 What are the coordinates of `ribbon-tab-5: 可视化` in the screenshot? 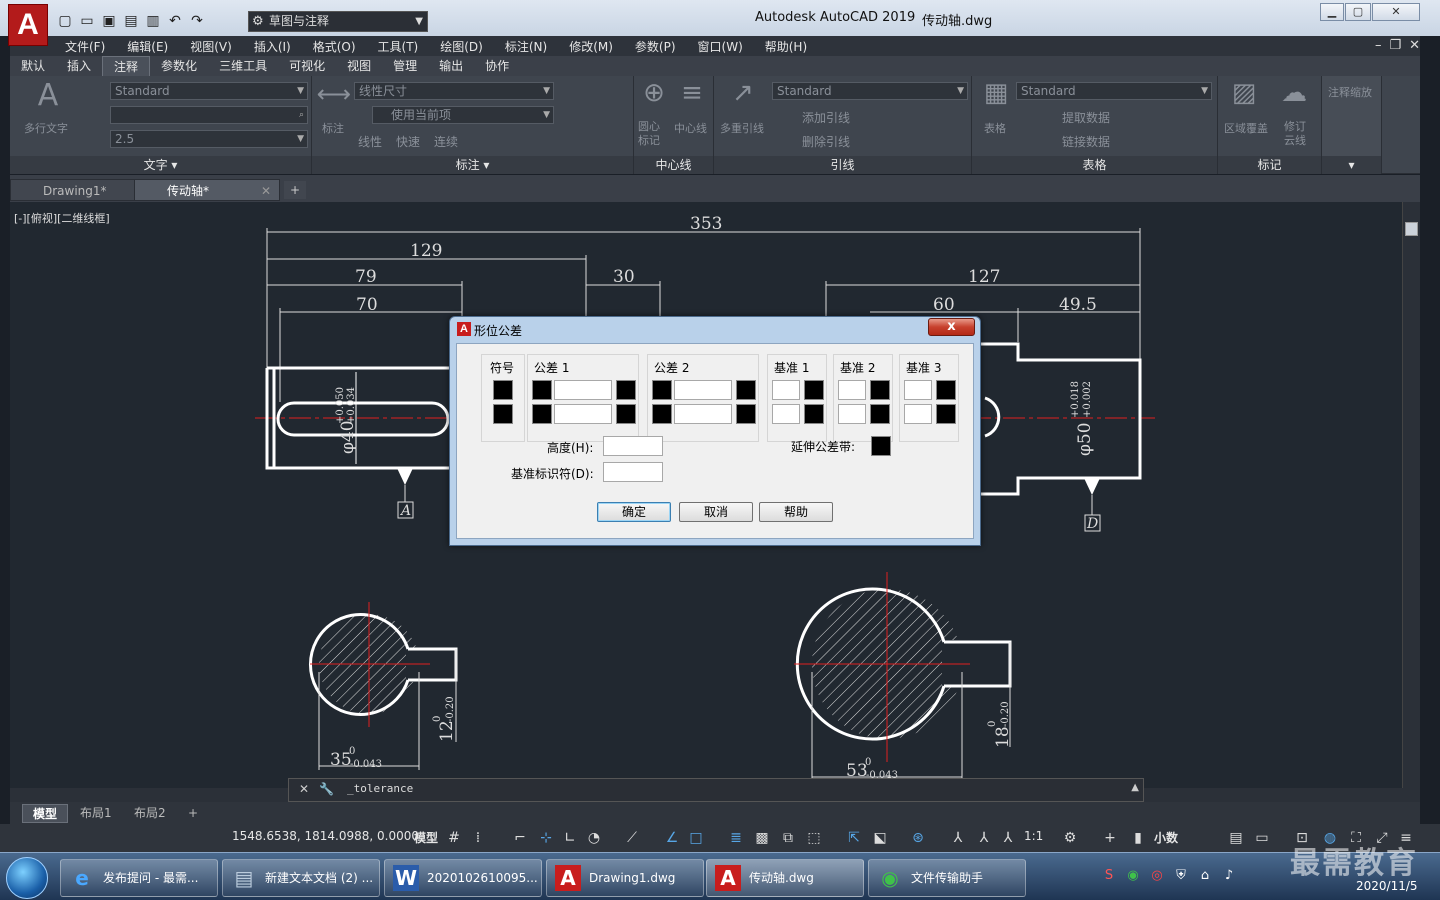 It's located at (307, 66).